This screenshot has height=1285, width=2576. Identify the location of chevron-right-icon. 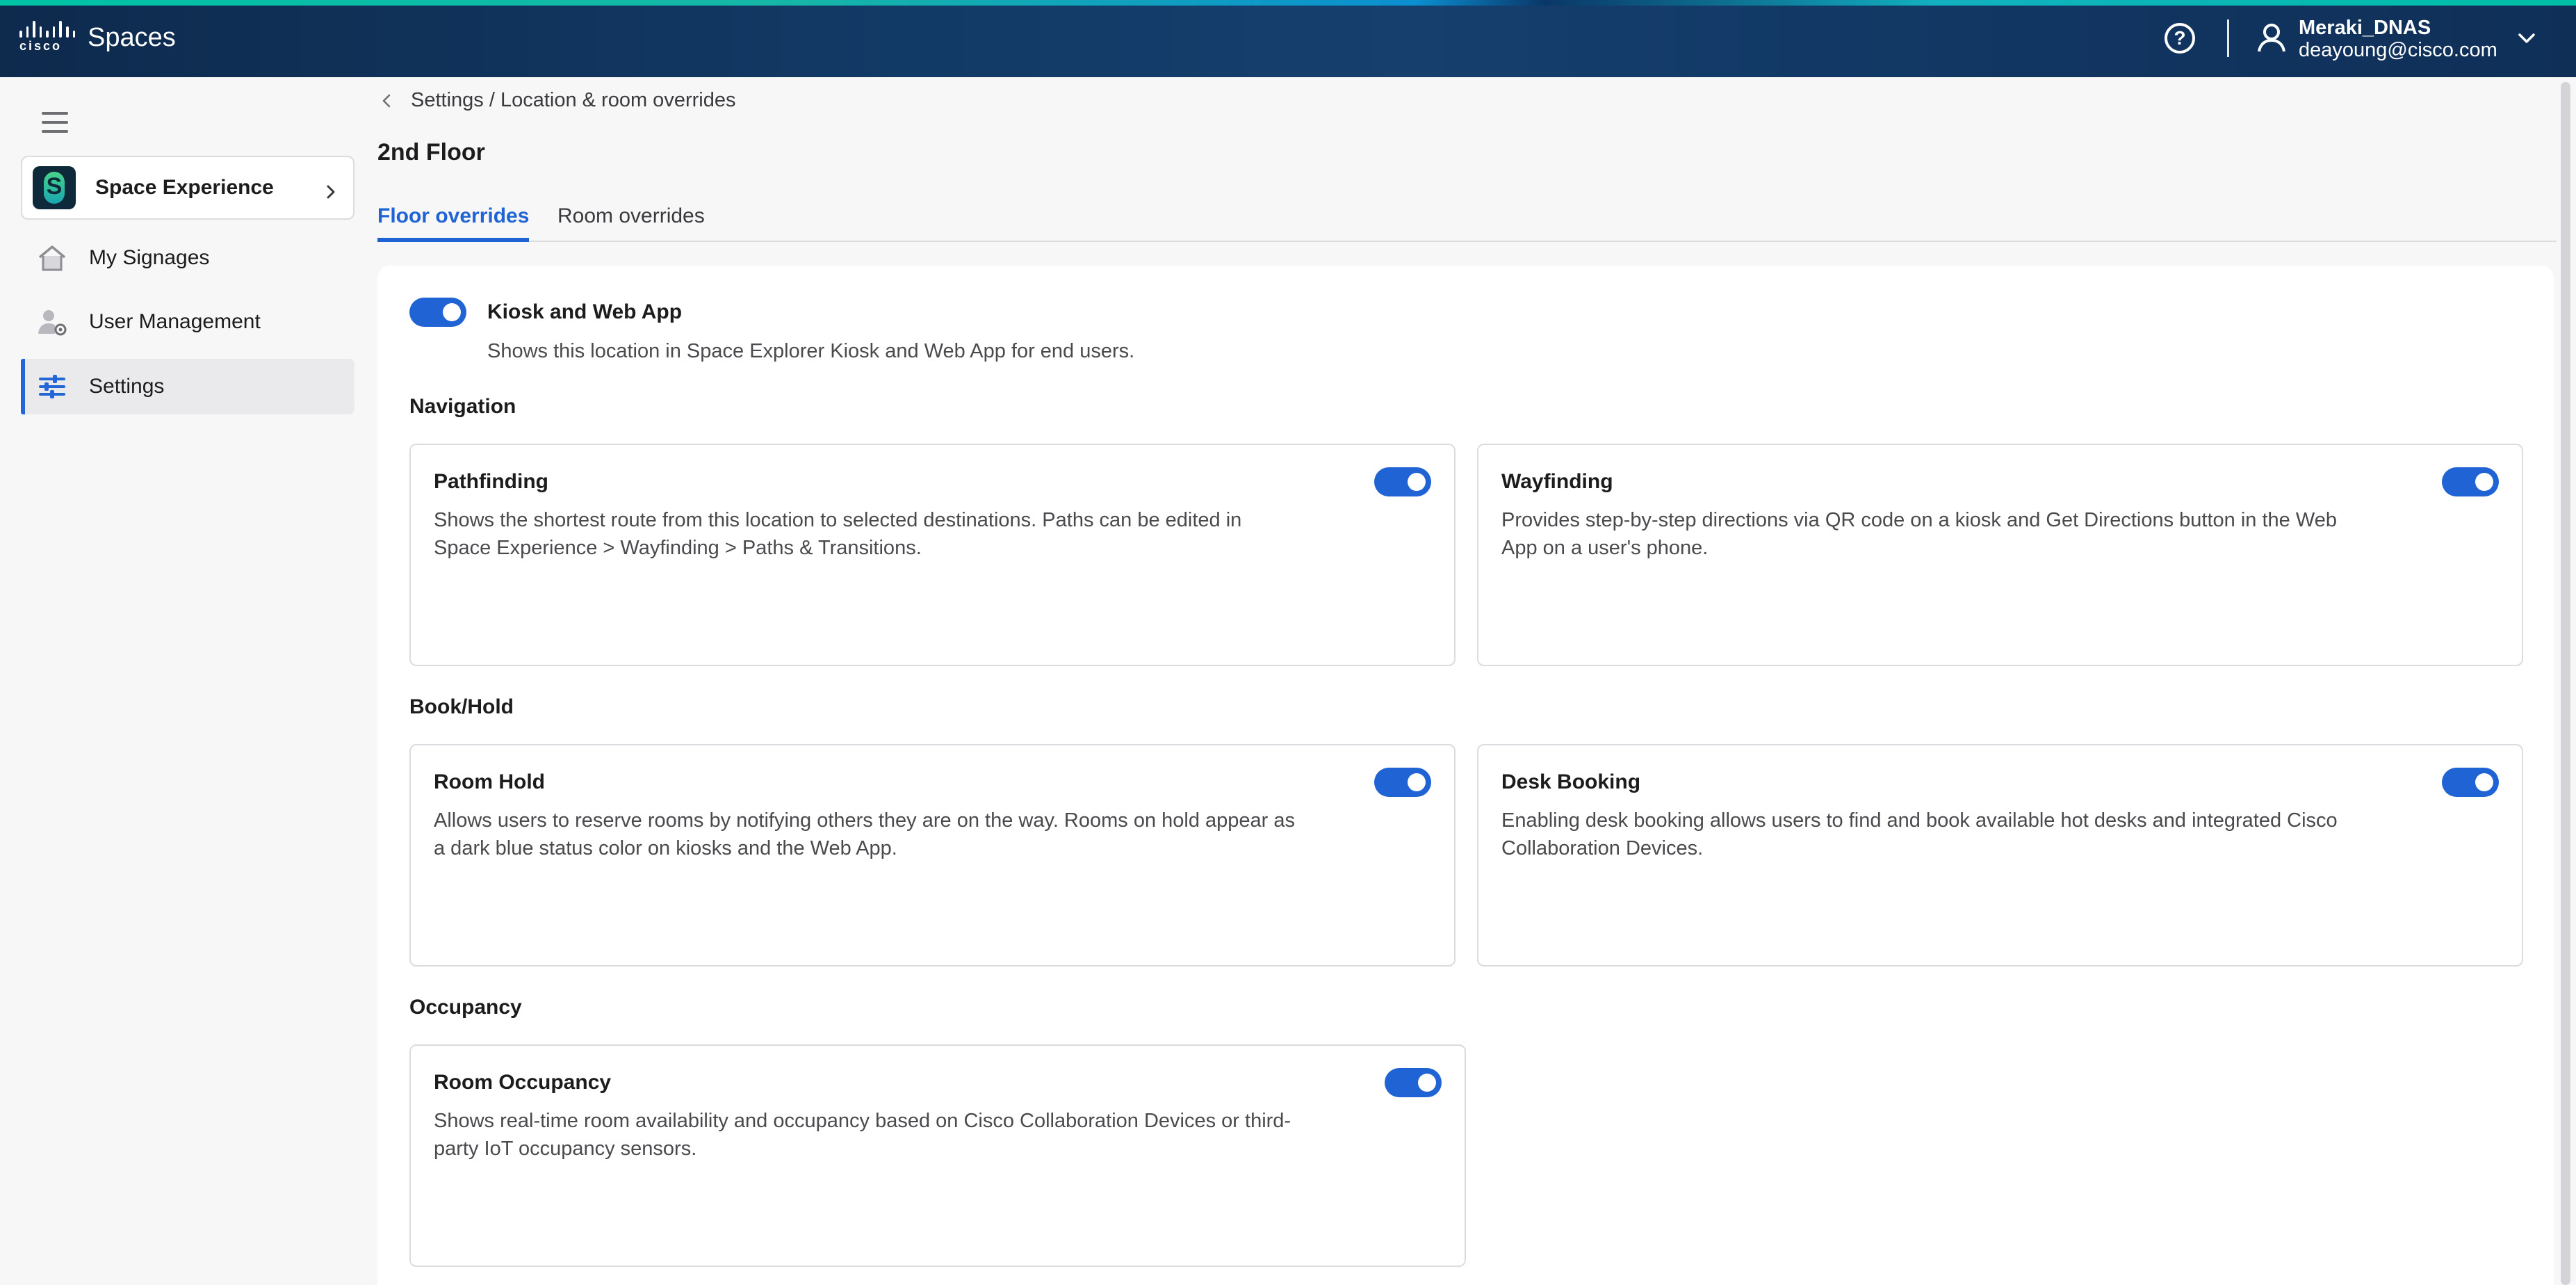
(331, 192).